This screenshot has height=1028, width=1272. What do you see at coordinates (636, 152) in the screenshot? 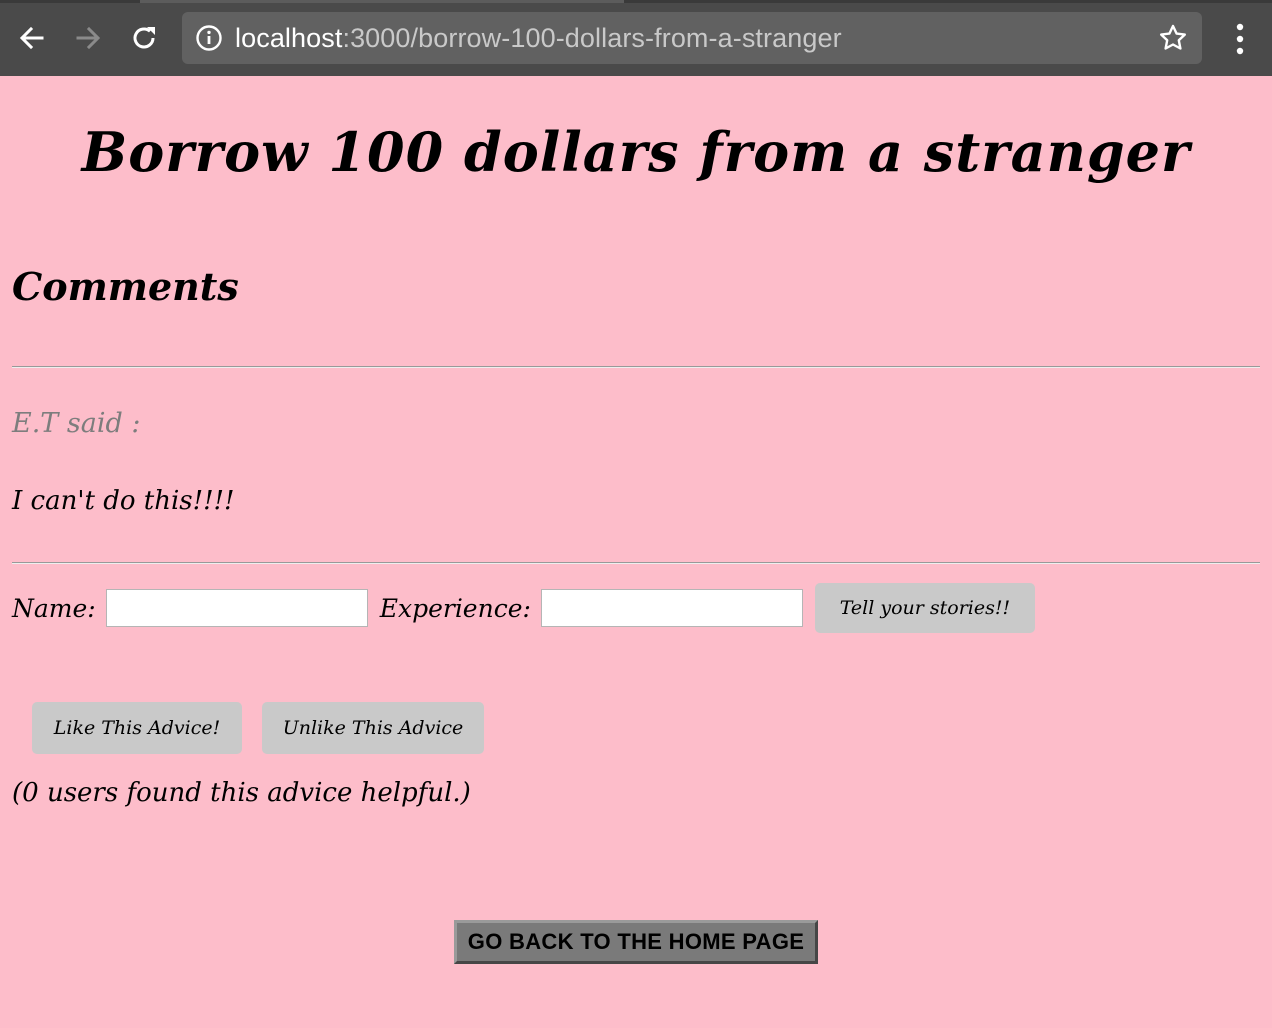
I see `page-title: Borrow 100 dollars from a stranger` at bounding box center [636, 152].